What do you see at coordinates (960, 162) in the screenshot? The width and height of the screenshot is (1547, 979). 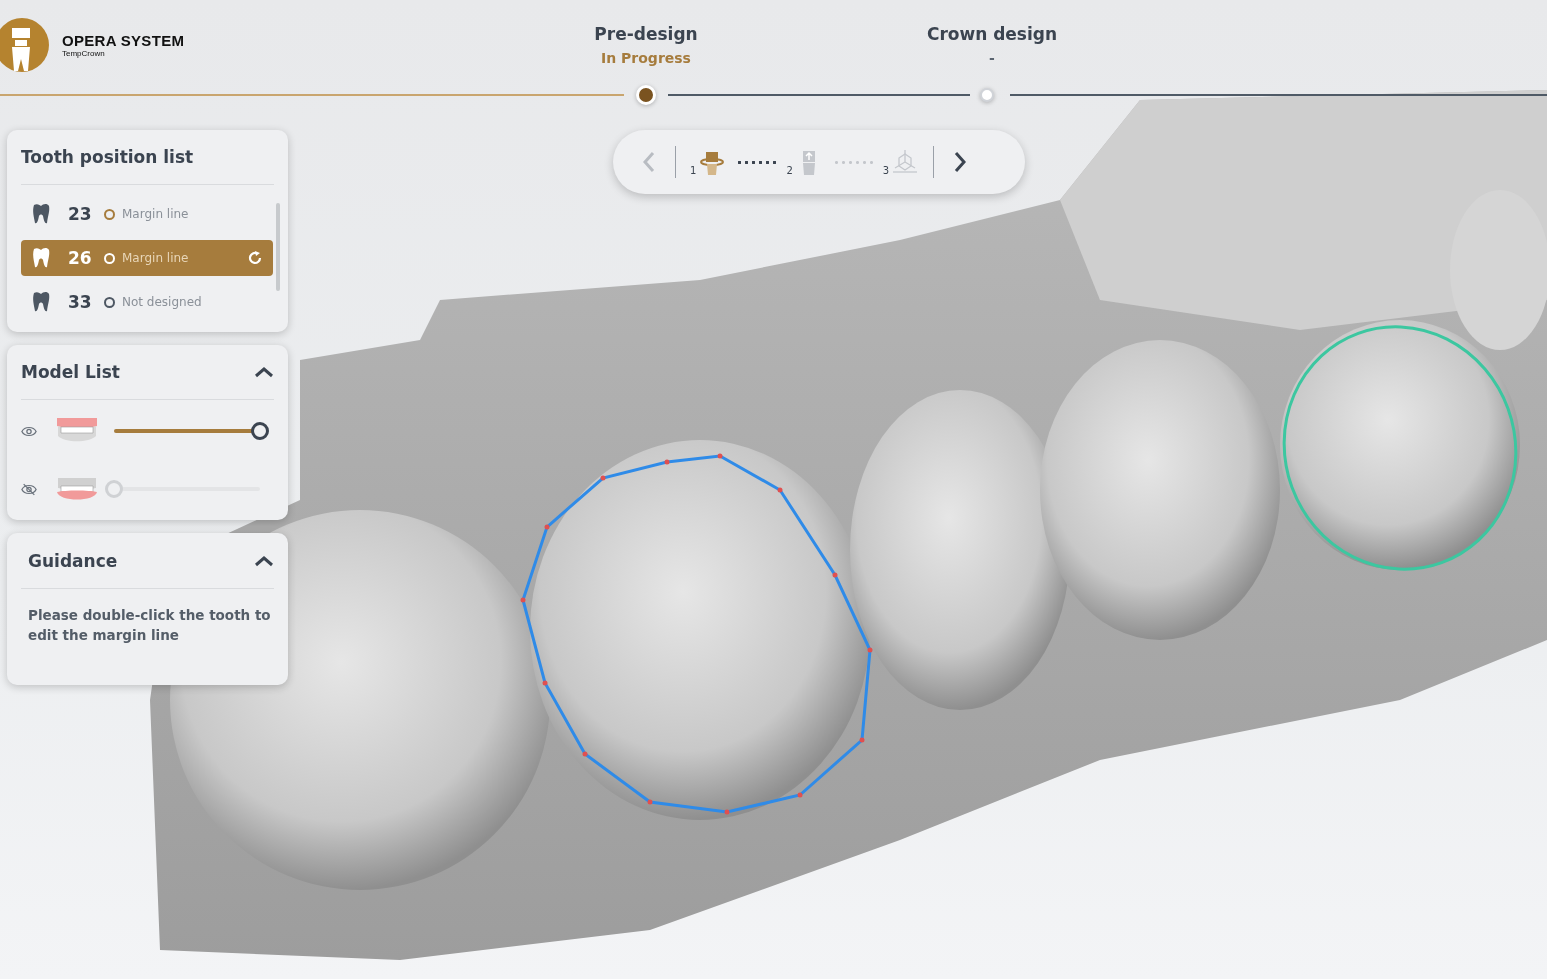 I see `chevron-right-icon` at bounding box center [960, 162].